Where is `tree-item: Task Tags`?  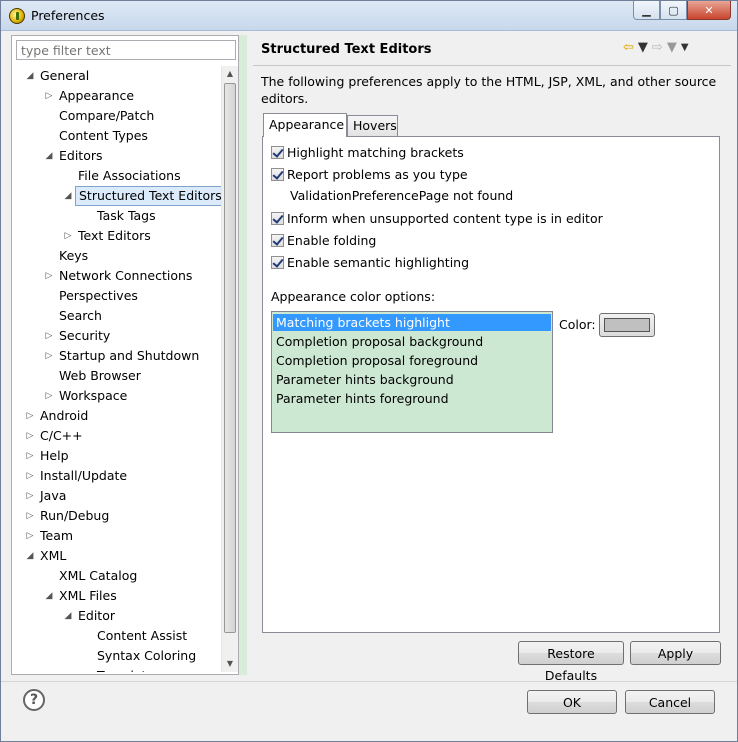
tree-item: Task Tags is located at coordinates (117, 216).